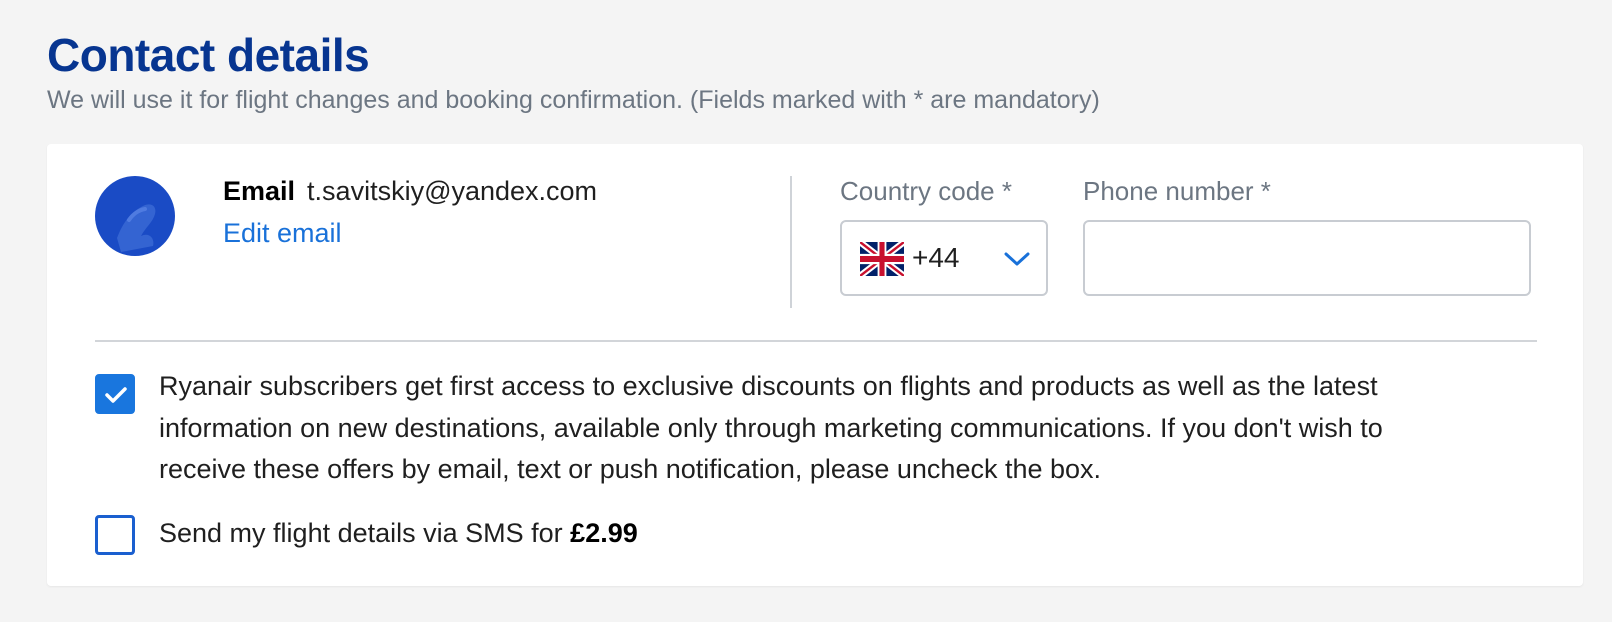  What do you see at coordinates (115, 535) in the screenshot?
I see `sms-flight-details-checkbox` at bounding box center [115, 535].